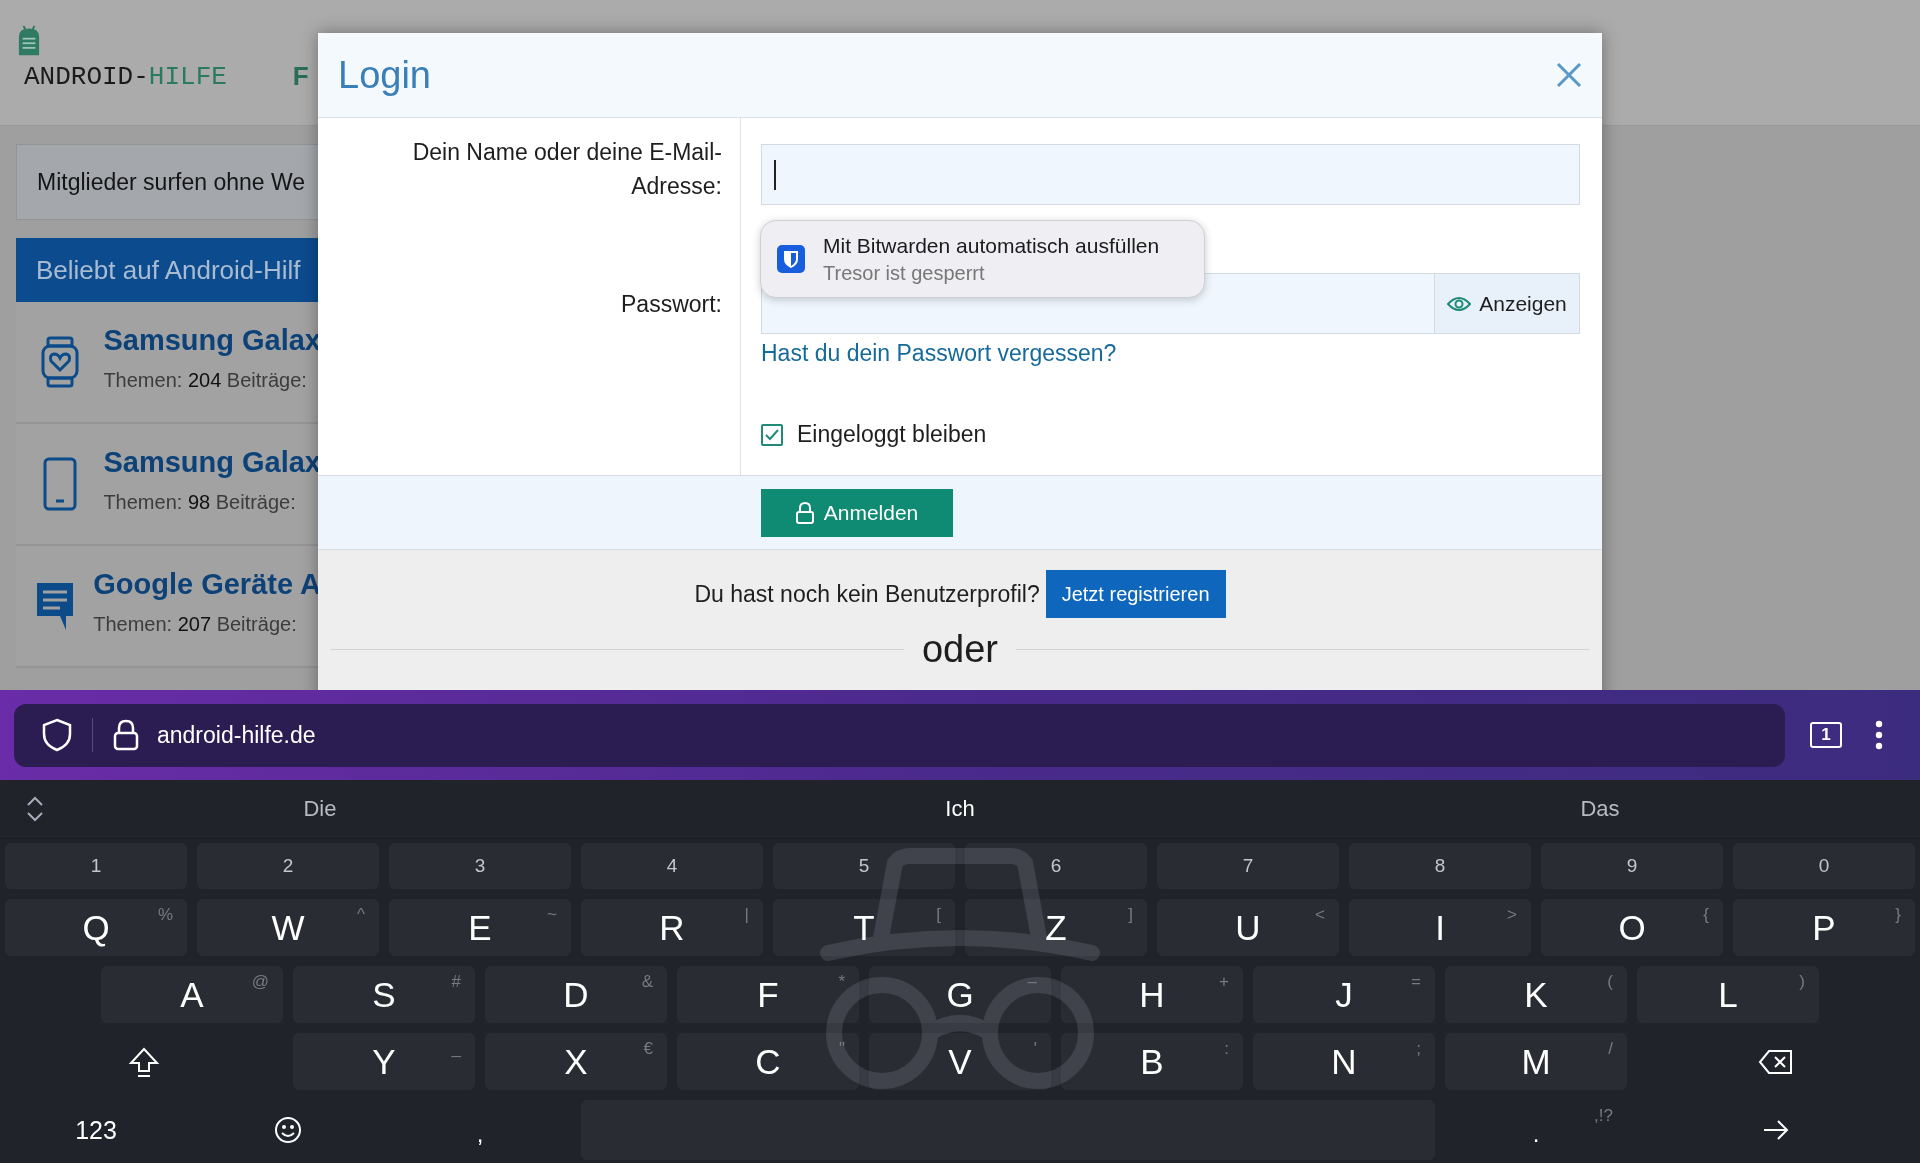 This screenshot has height=1163, width=1920. Describe the element at coordinates (939, 353) in the screenshot. I see `forgot-password-link: Hast du dein Passwort vergessen?` at that location.